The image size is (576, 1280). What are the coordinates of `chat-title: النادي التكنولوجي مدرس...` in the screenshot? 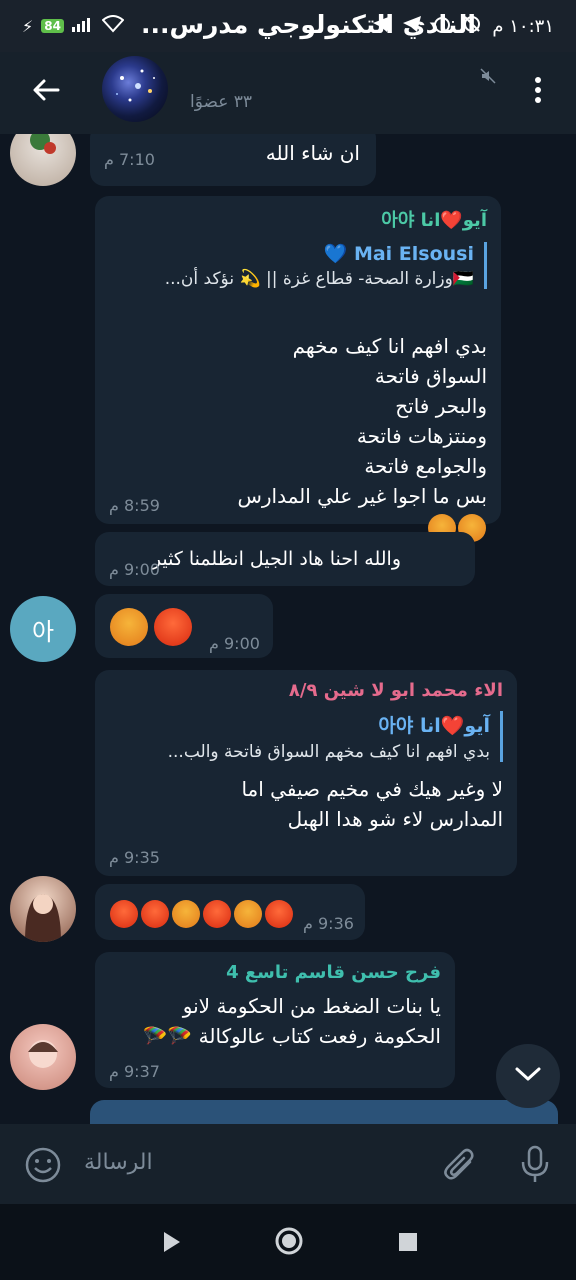 It's located at (308, 24).